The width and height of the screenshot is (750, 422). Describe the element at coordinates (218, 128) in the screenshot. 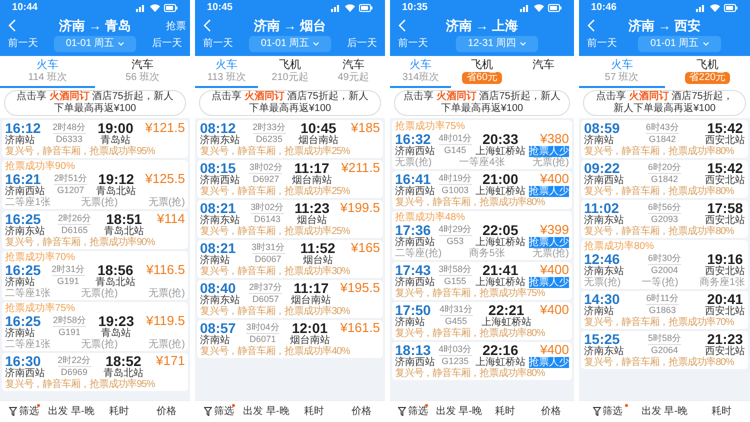

I see `departure-time: 08:12` at that location.